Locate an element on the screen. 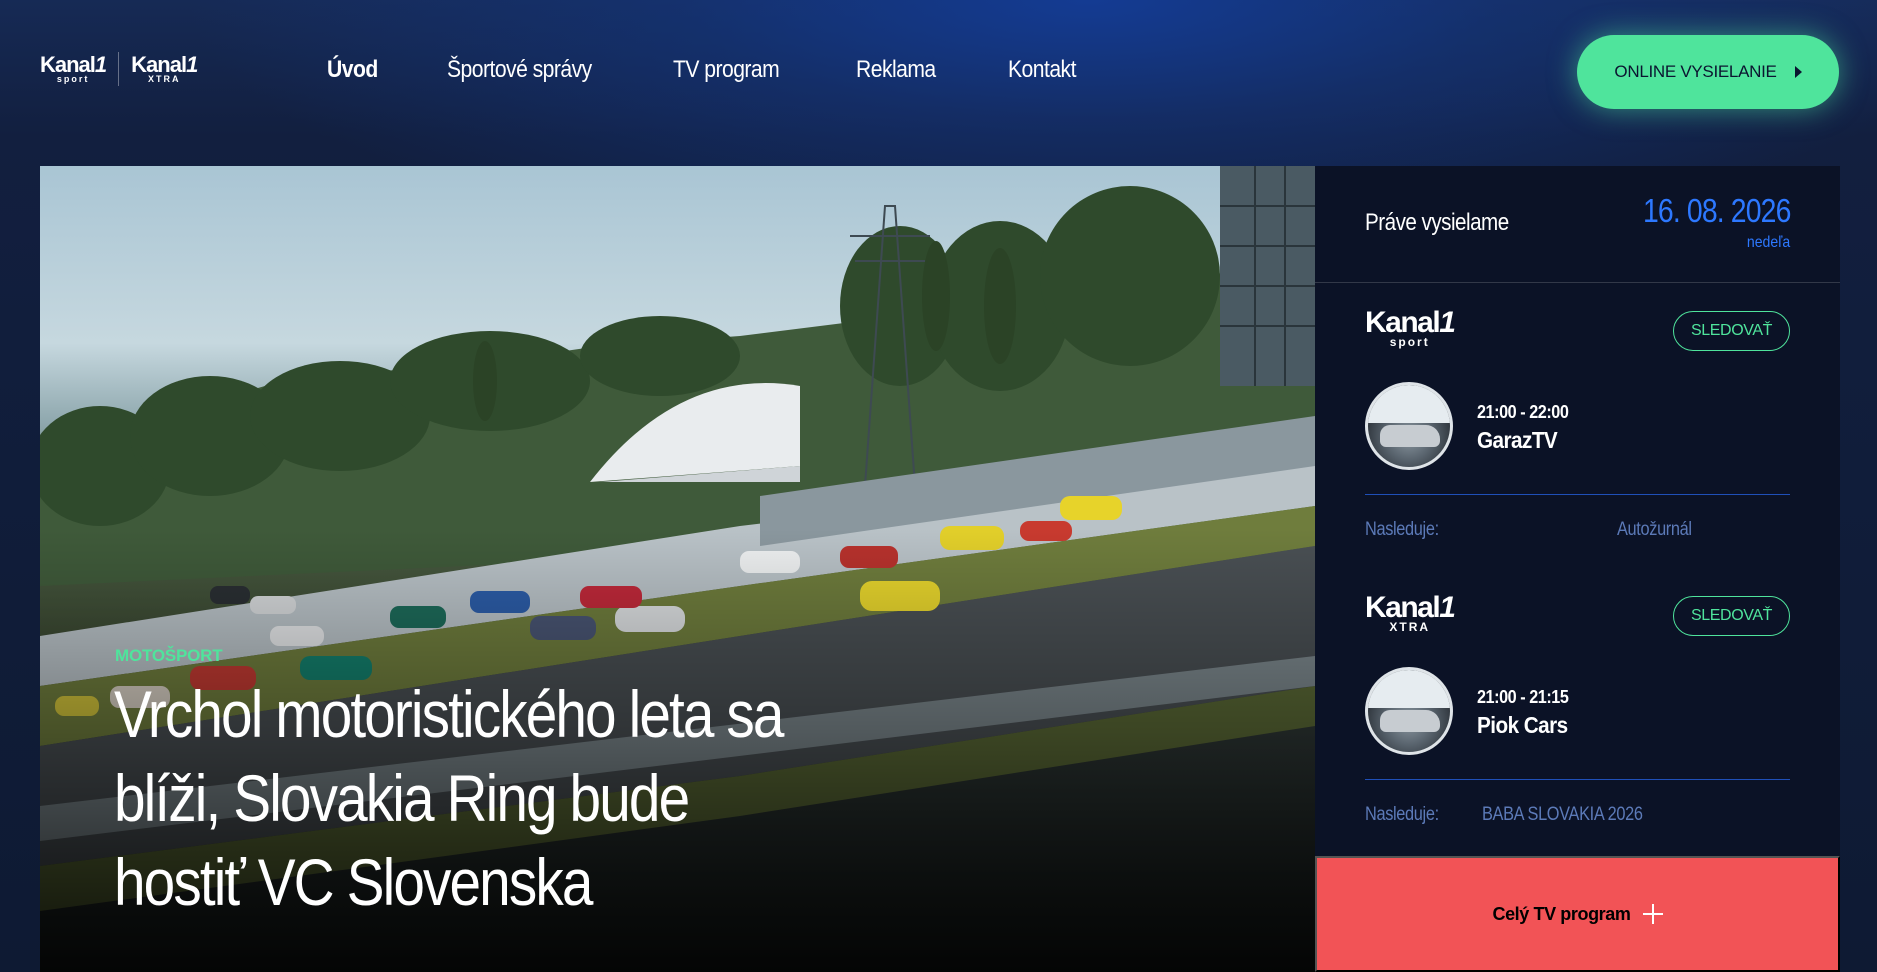 Image resolution: width=1877 pixels, height=972 pixels. show-name: Piok Cars is located at coordinates (1522, 725).